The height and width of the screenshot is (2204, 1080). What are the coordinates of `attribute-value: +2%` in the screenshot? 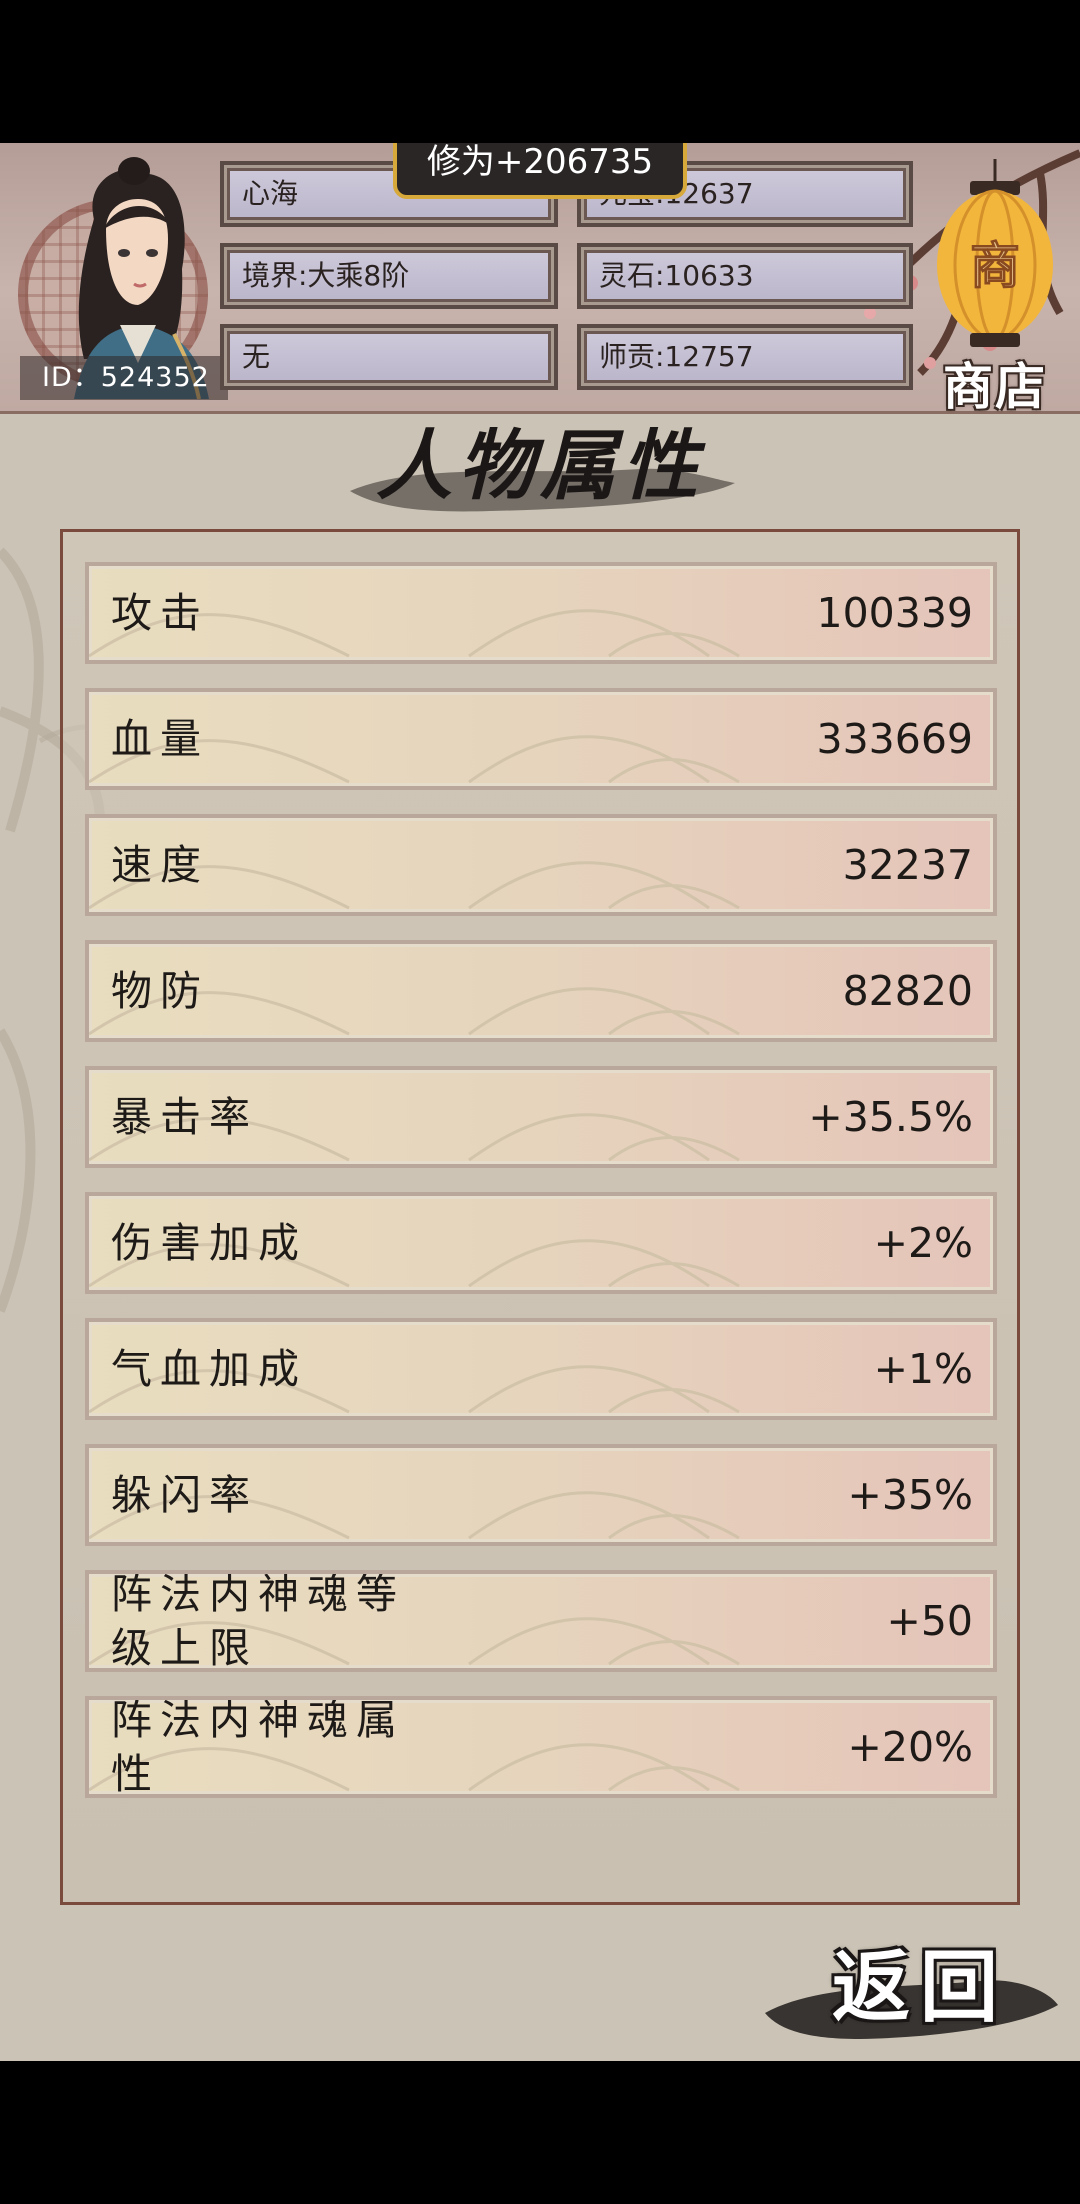 It's located at (923, 1243).